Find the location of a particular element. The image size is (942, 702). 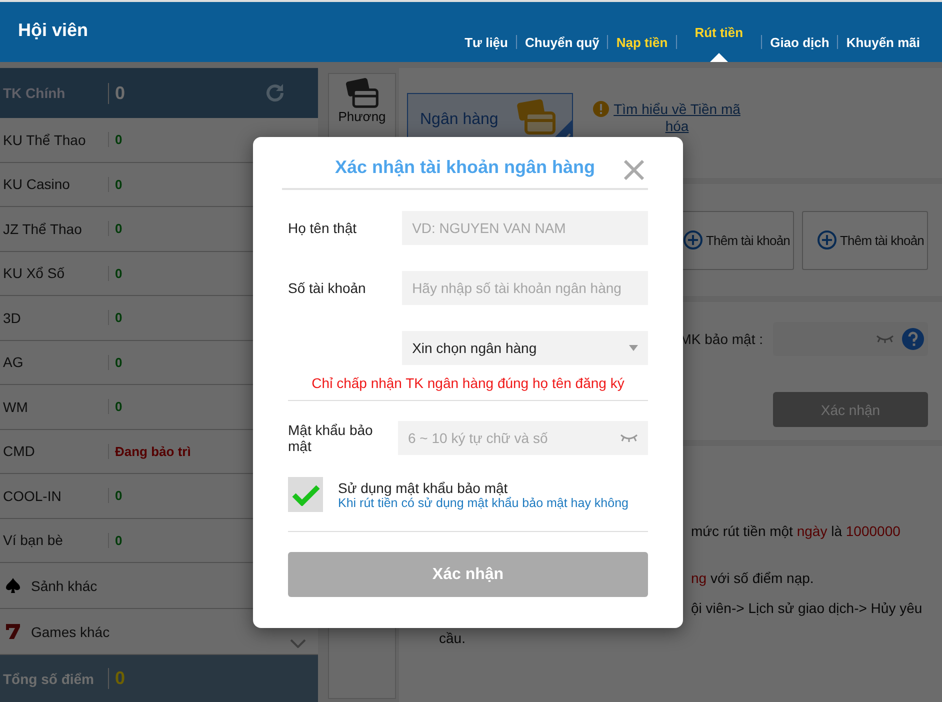

note-text: cầu. is located at coordinates (452, 638).